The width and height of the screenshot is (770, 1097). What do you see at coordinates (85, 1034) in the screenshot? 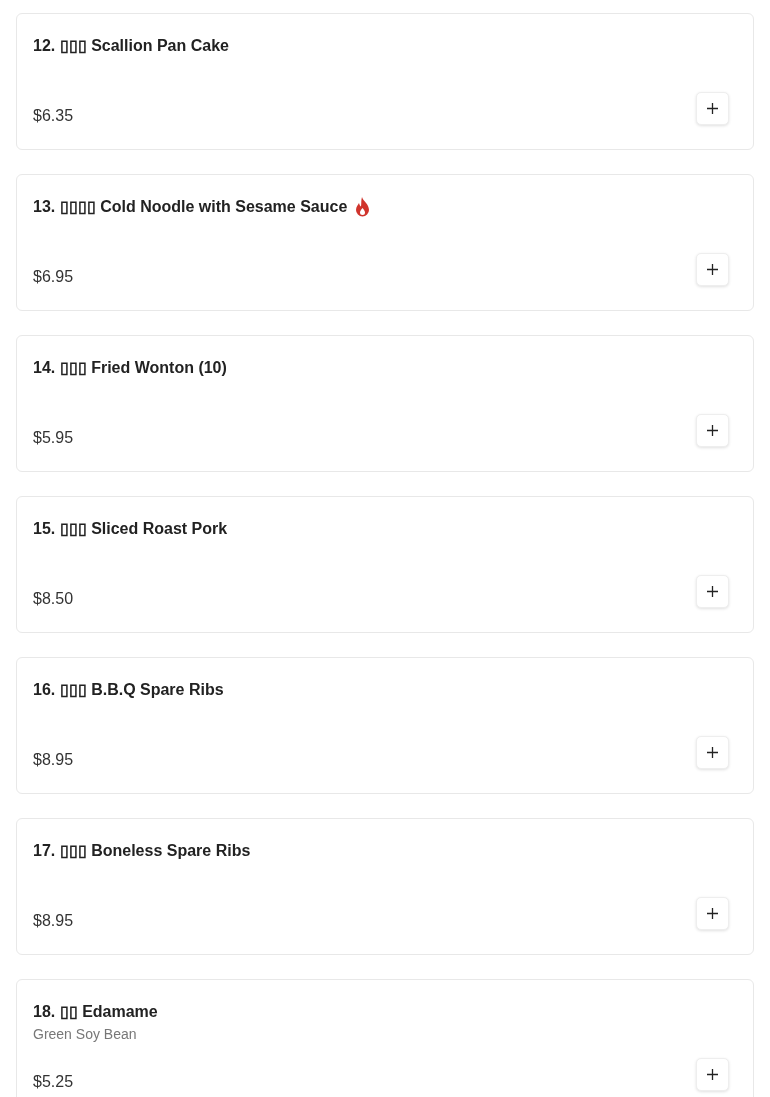
I see `item-description: Green Soy Bean` at bounding box center [85, 1034].